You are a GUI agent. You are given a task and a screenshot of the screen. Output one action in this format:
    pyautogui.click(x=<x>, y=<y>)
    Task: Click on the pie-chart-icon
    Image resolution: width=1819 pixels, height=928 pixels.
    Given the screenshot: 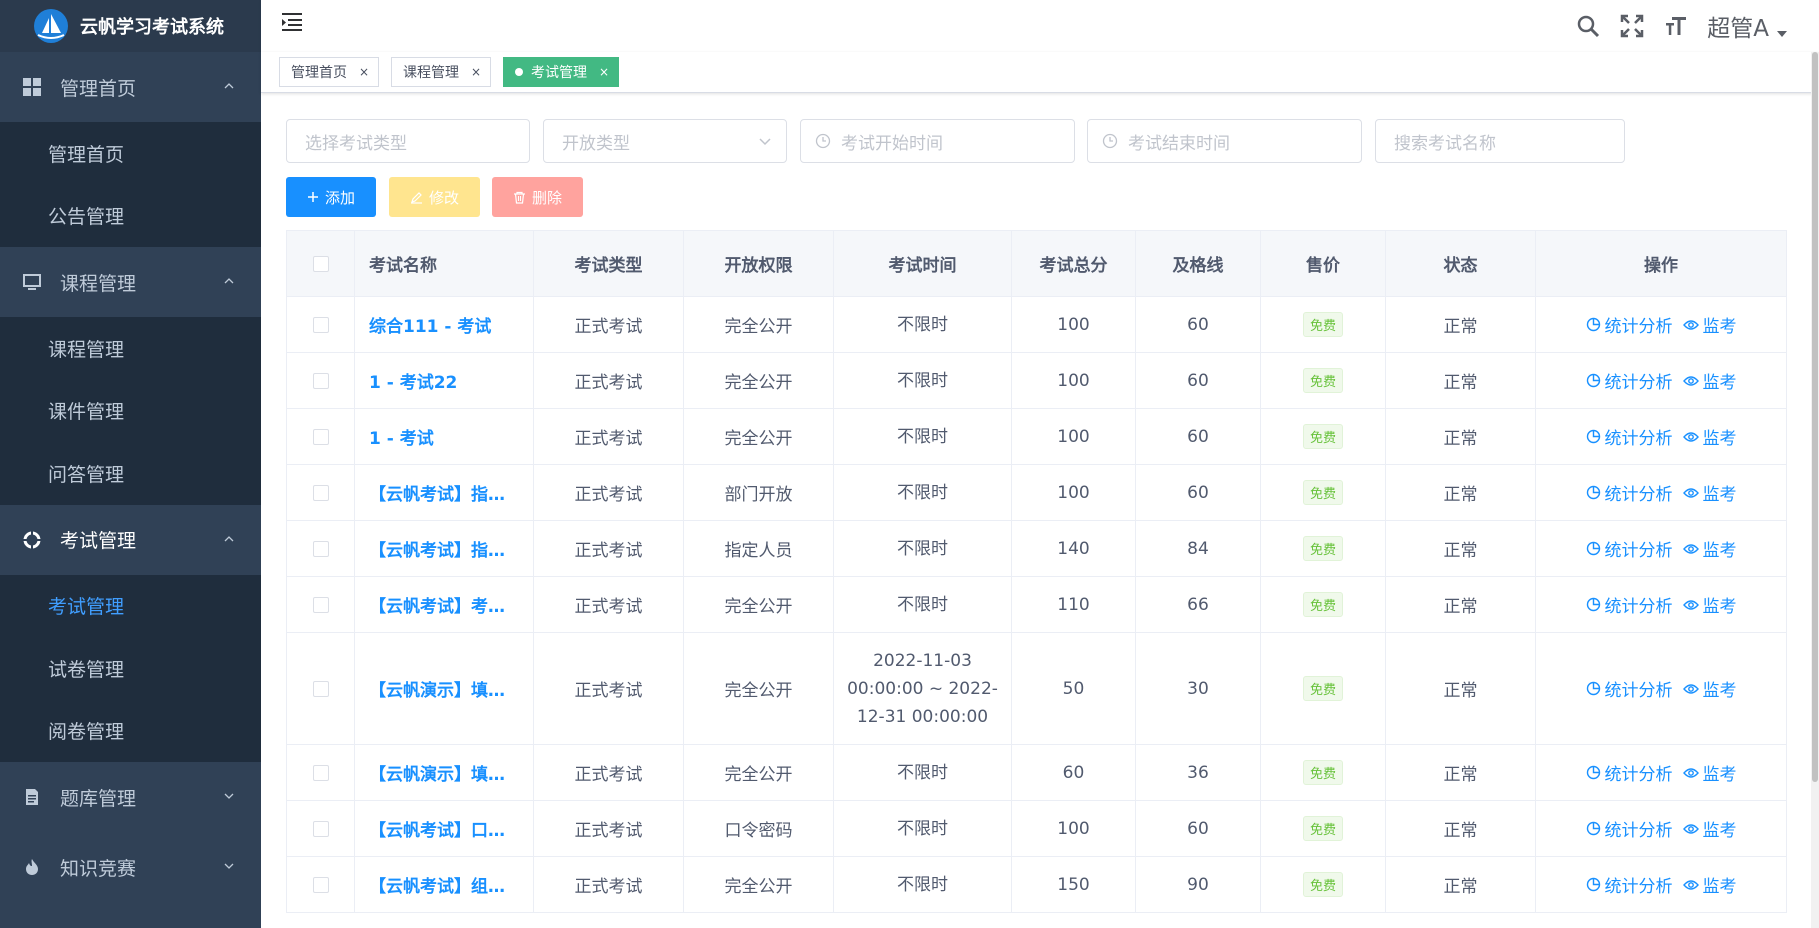 What is the action you would take?
    pyautogui.click(x=1593, y=828)
    